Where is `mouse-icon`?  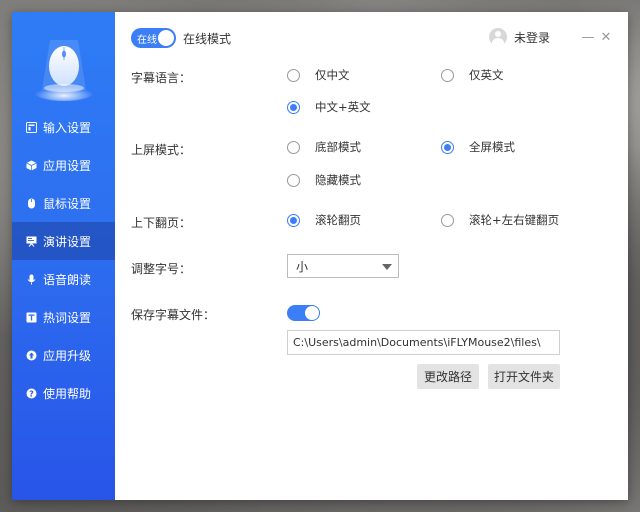 mouse-icon is located at coordinates (31, 203).